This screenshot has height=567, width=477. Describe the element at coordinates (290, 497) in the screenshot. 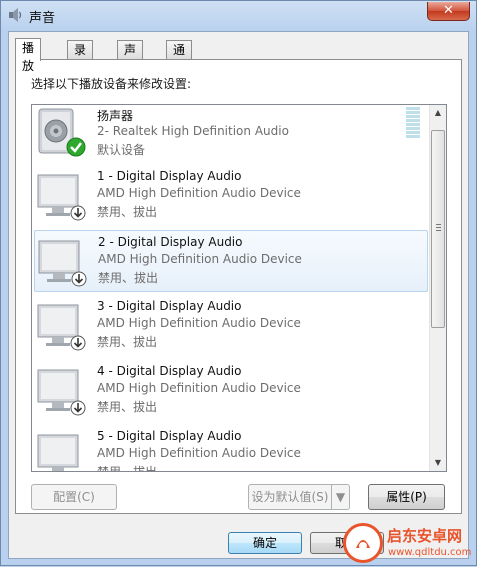

I see `set-default-button: 设为默认值(S)` at that location.